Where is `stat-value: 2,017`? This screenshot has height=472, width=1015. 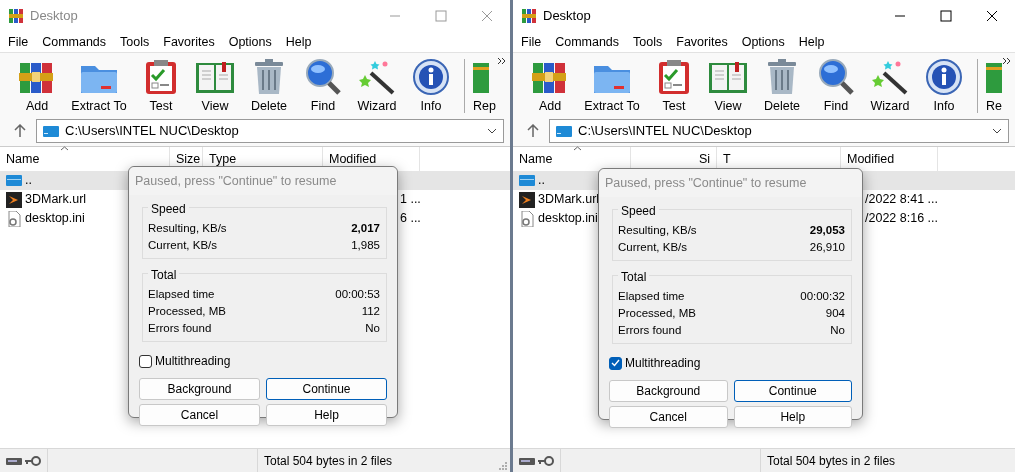
stat-value: 2,017 is located at coordinates (365, 228).